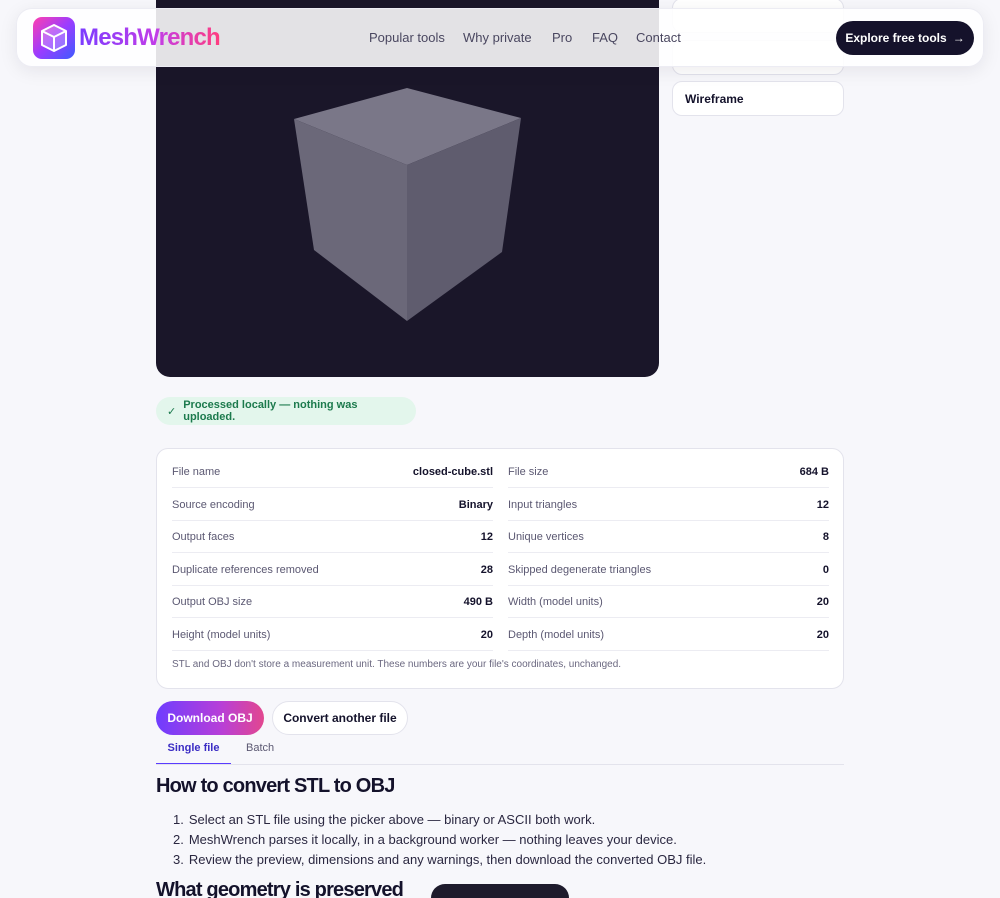 The width and height of the screenshot is (1000, 898). I want to click on tab-single-file: Single file, so click(193, 753).